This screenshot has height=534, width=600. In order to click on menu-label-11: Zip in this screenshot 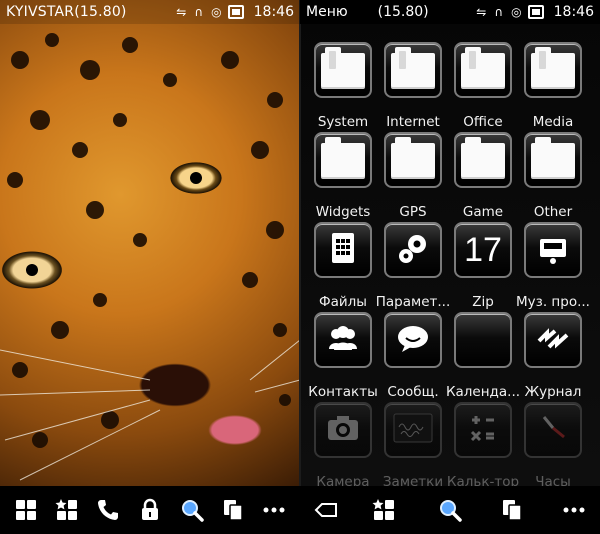, I will do `click(483, 302)`.